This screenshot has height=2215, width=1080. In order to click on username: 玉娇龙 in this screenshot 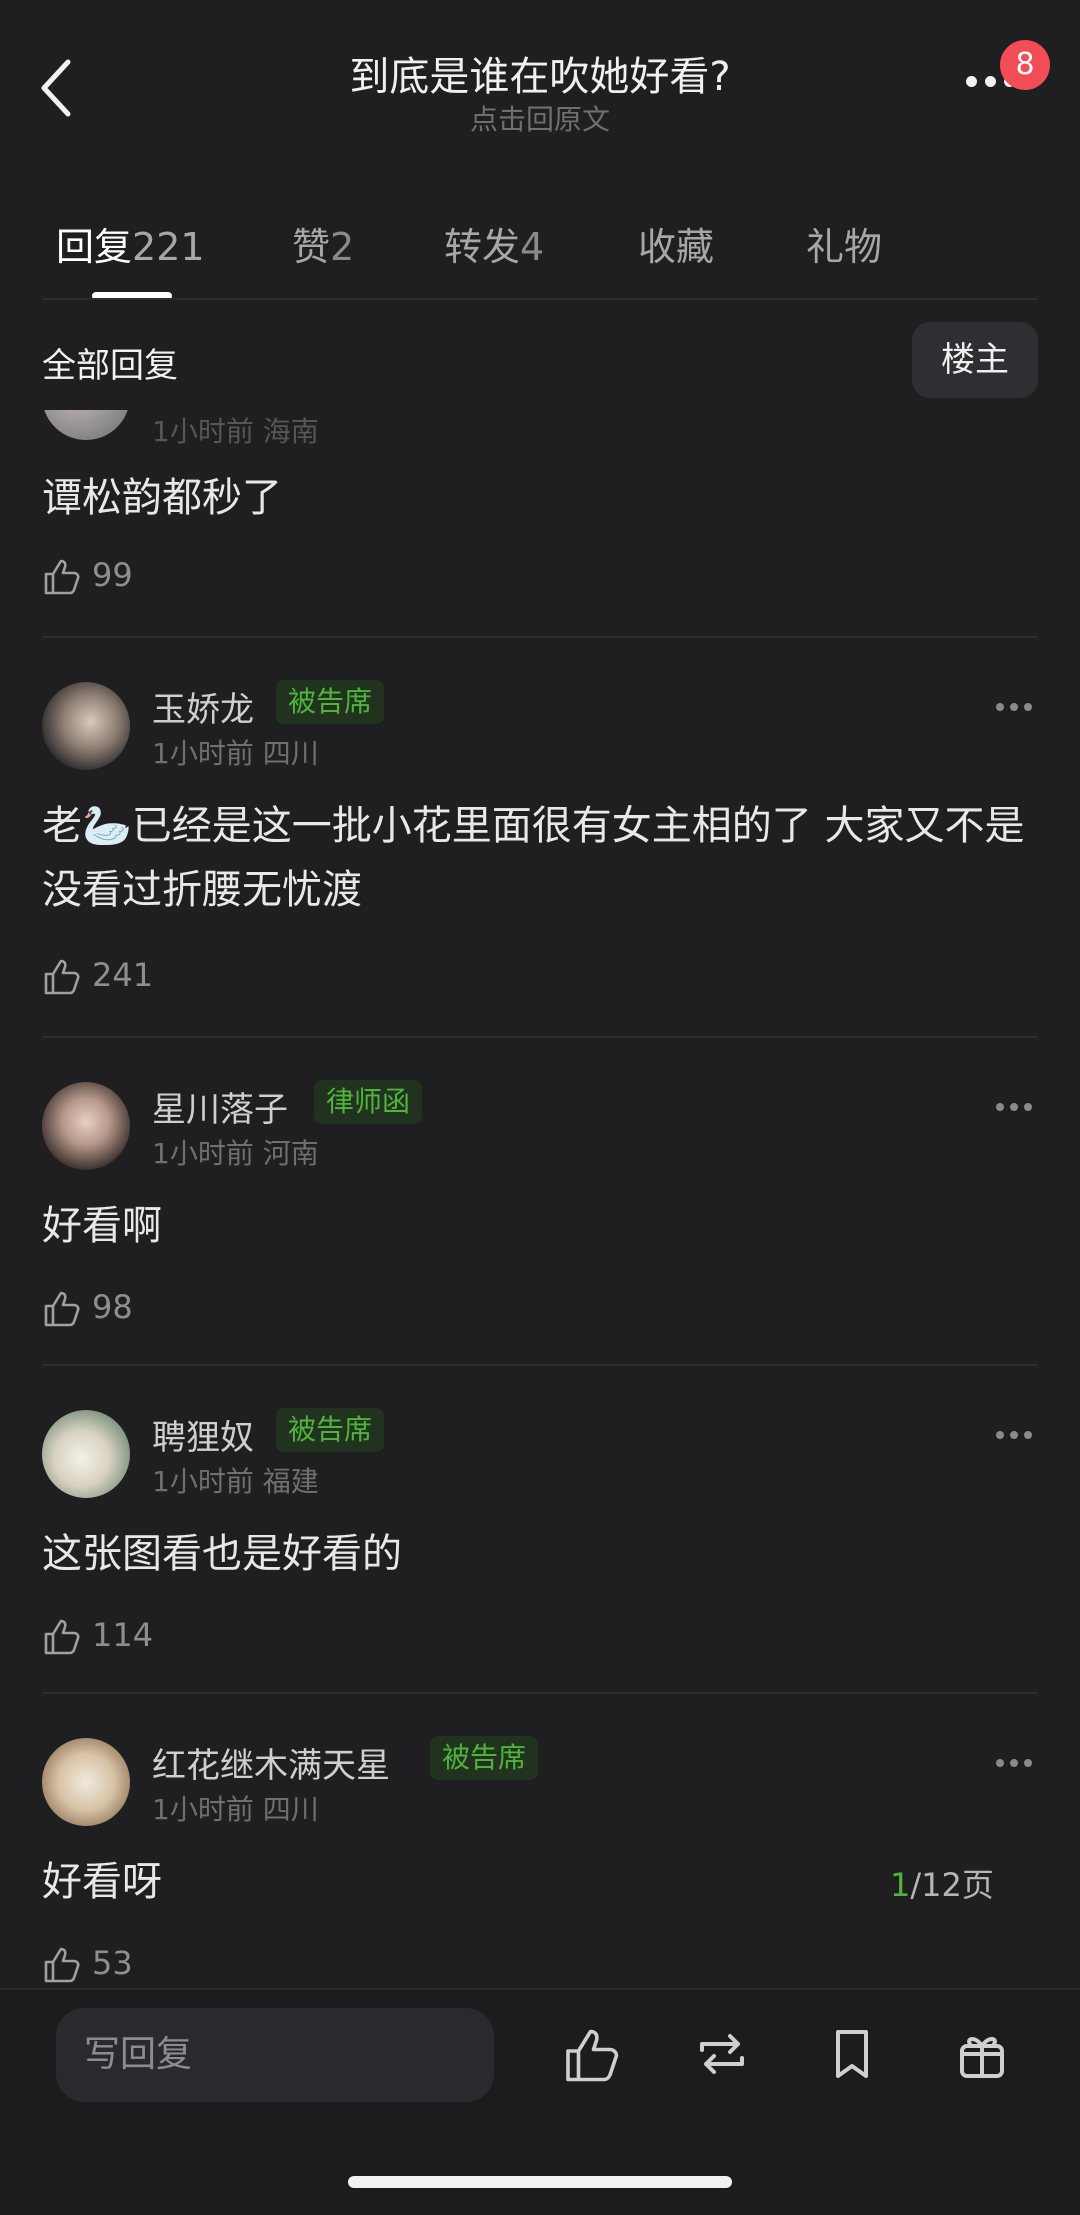, I will do `click(203, 706)`.